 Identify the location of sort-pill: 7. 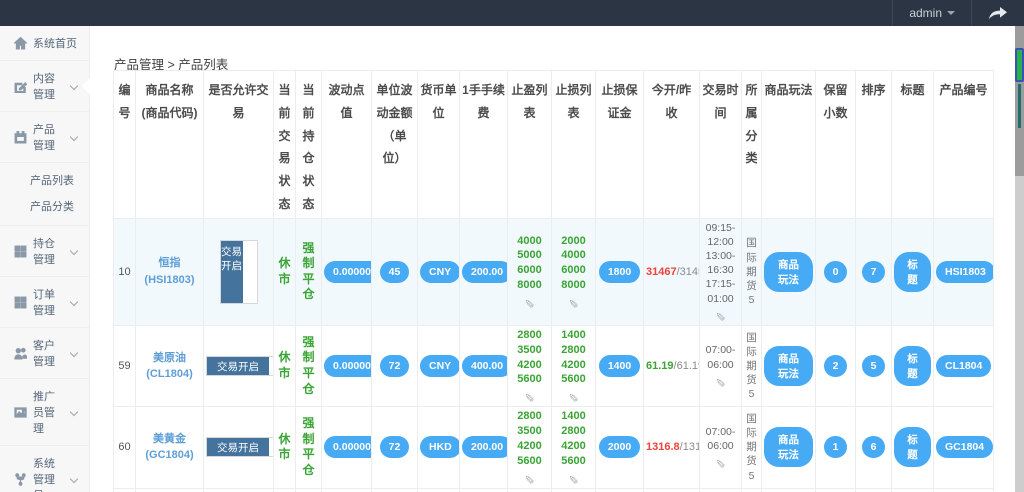
(873, 271).